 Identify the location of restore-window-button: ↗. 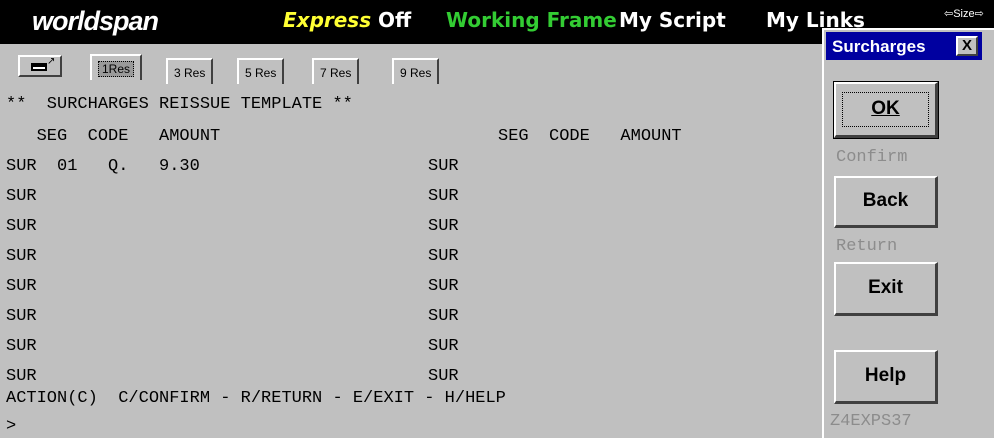
(40, 66).